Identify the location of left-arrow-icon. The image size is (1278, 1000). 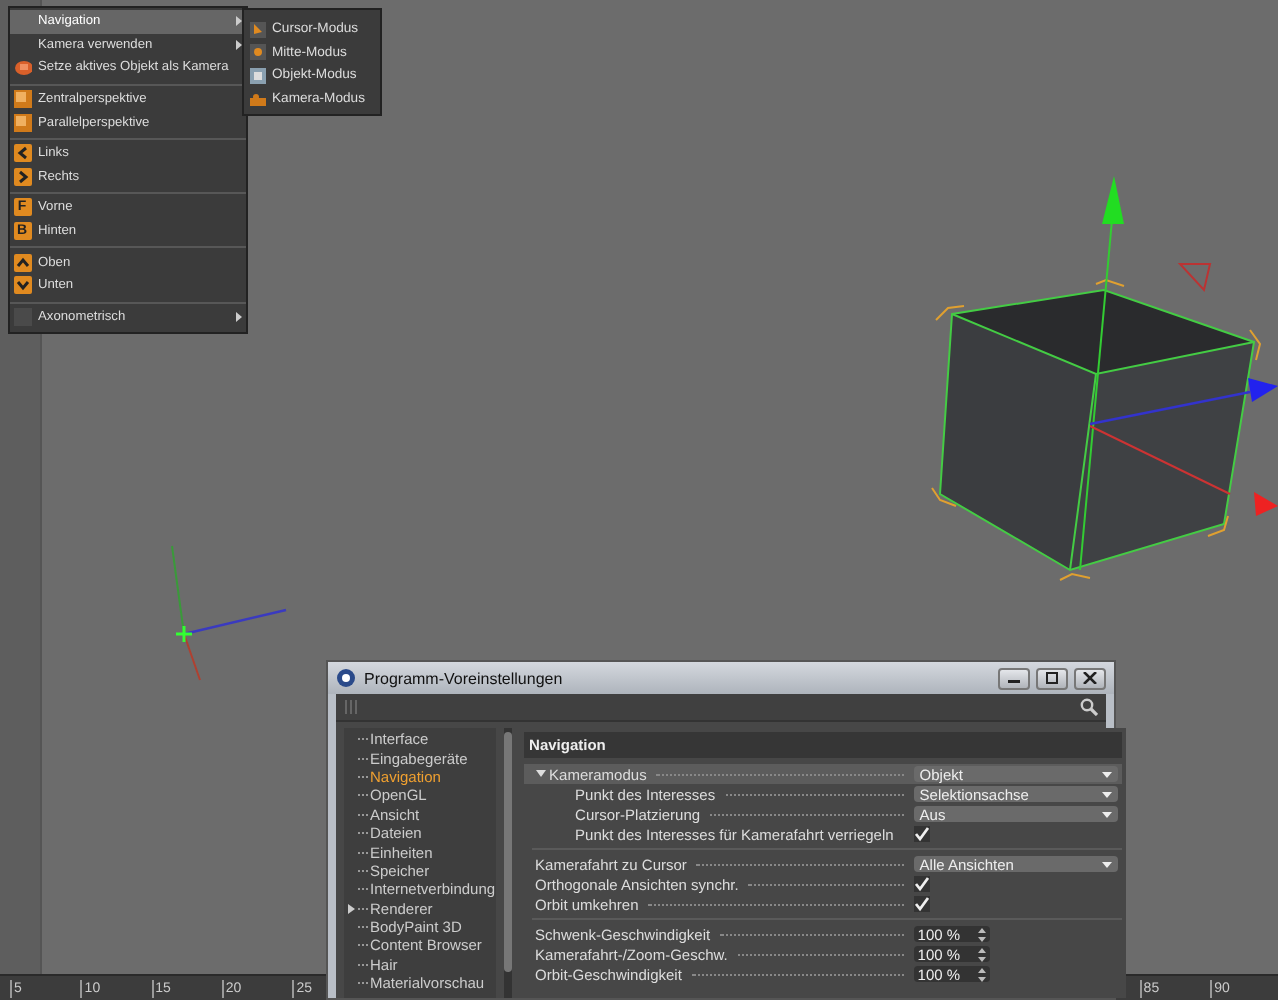
(22, 153).